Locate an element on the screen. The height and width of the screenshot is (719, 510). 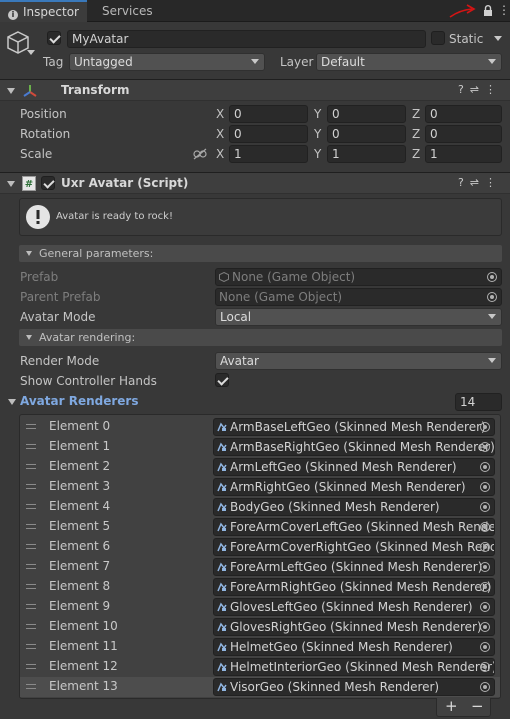
remove-element-button: − is located at coordinates (477, 706).